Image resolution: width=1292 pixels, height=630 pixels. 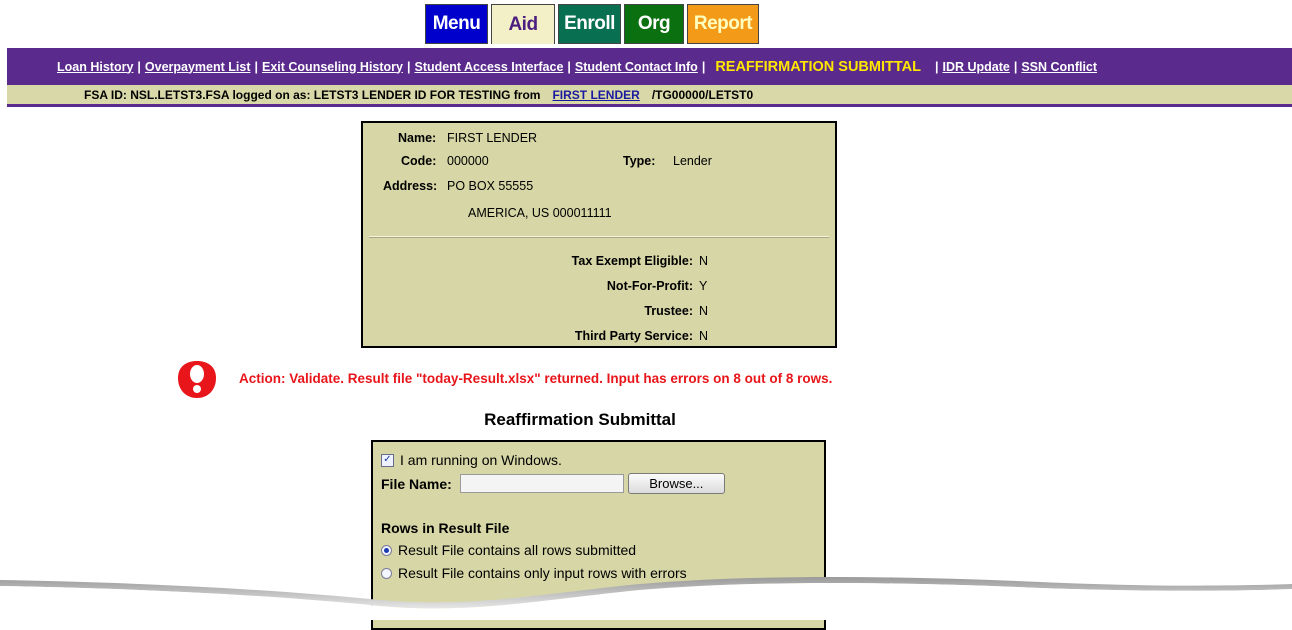 What do you see at coordinates (387, 460) in the screenshot?
I see `windows-checkbox: ✓` at bounding box center [387, 460].